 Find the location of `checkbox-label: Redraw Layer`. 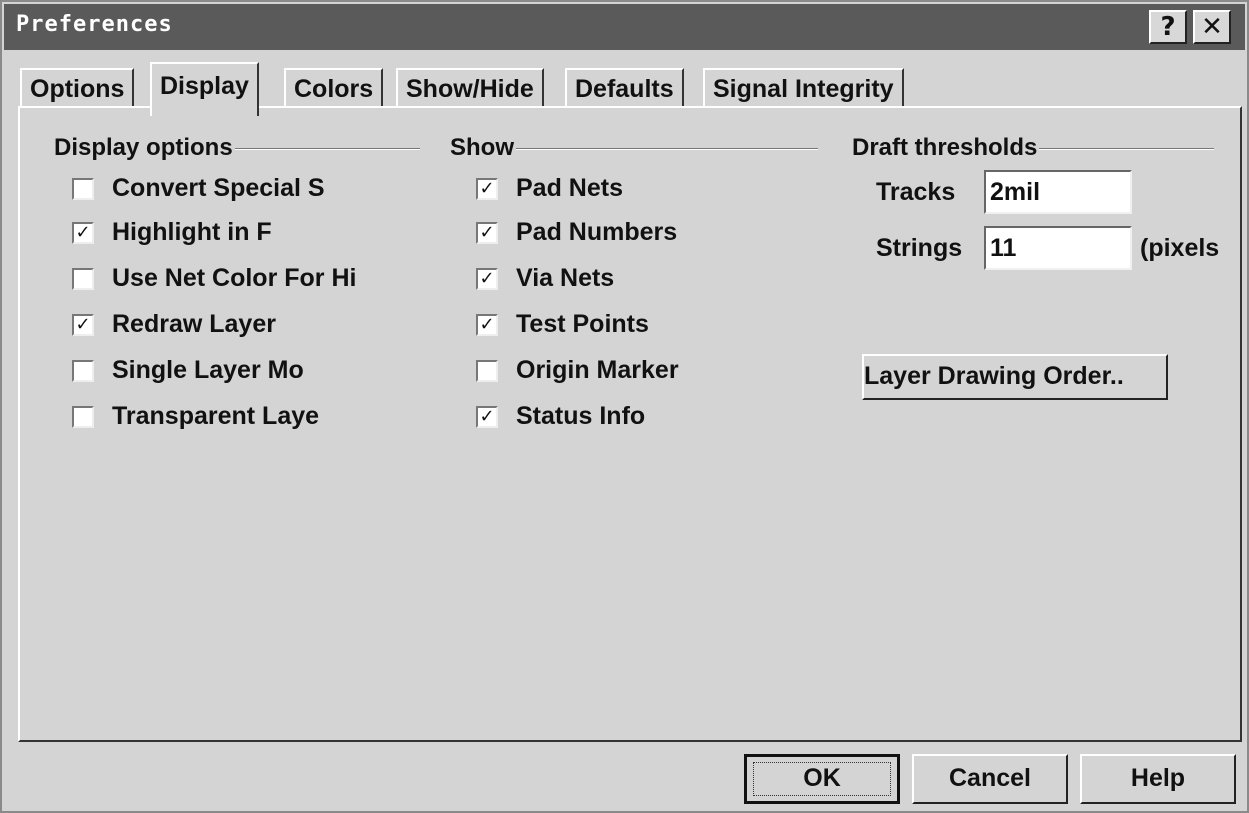

checkbox-label: Redraw Layer is located at coordinates (194, 324).